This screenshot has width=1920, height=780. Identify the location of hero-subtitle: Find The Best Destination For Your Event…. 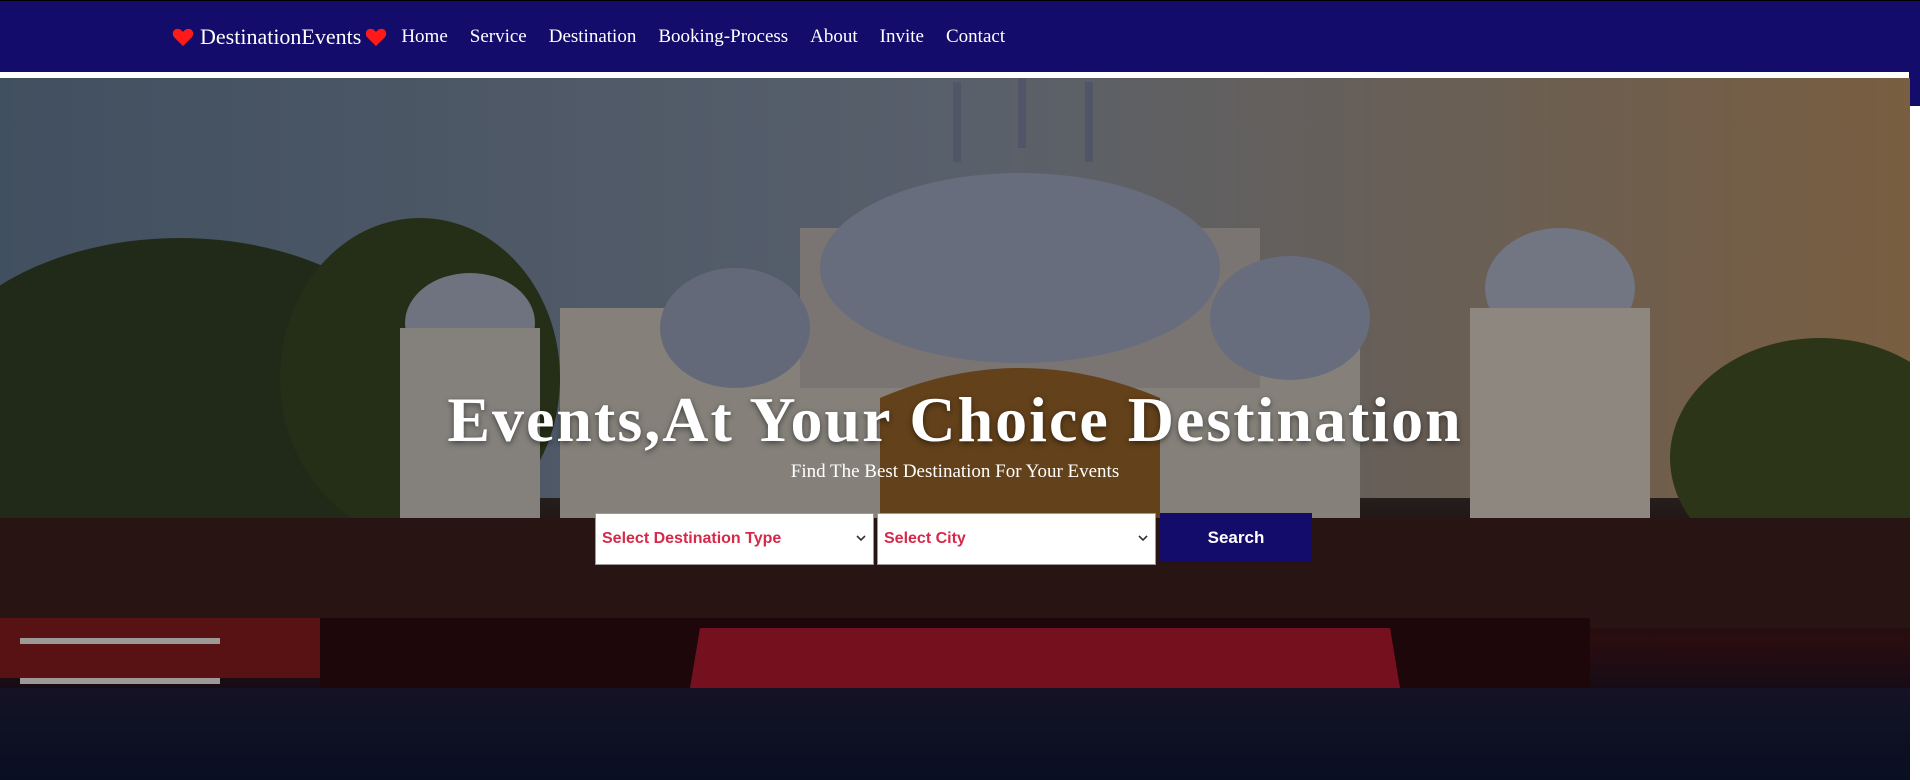
(955, 471).